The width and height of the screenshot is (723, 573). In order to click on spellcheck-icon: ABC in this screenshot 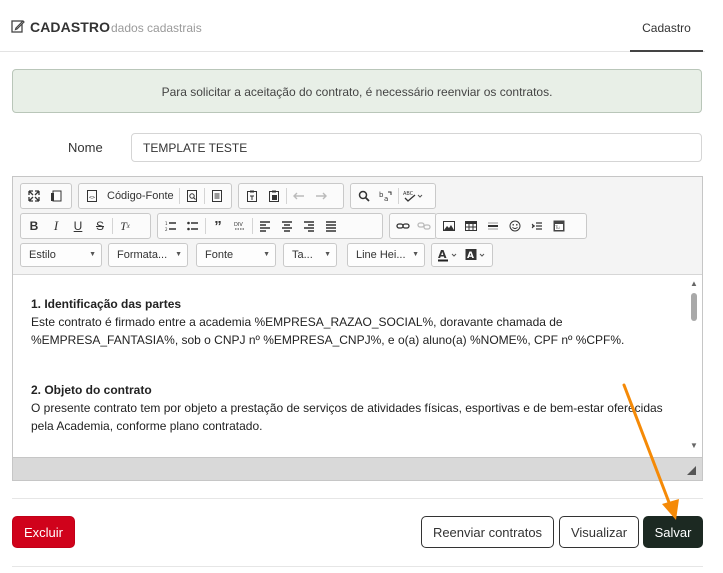, I will do `click(414, 196)`.